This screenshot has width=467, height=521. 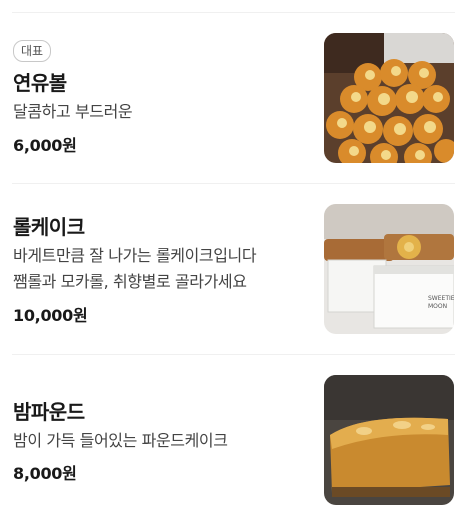 What do you see at coordinates (45, 145) in the screenshot?
I see `menu-item-price: 6,000원` at bounding box center [45, 145].